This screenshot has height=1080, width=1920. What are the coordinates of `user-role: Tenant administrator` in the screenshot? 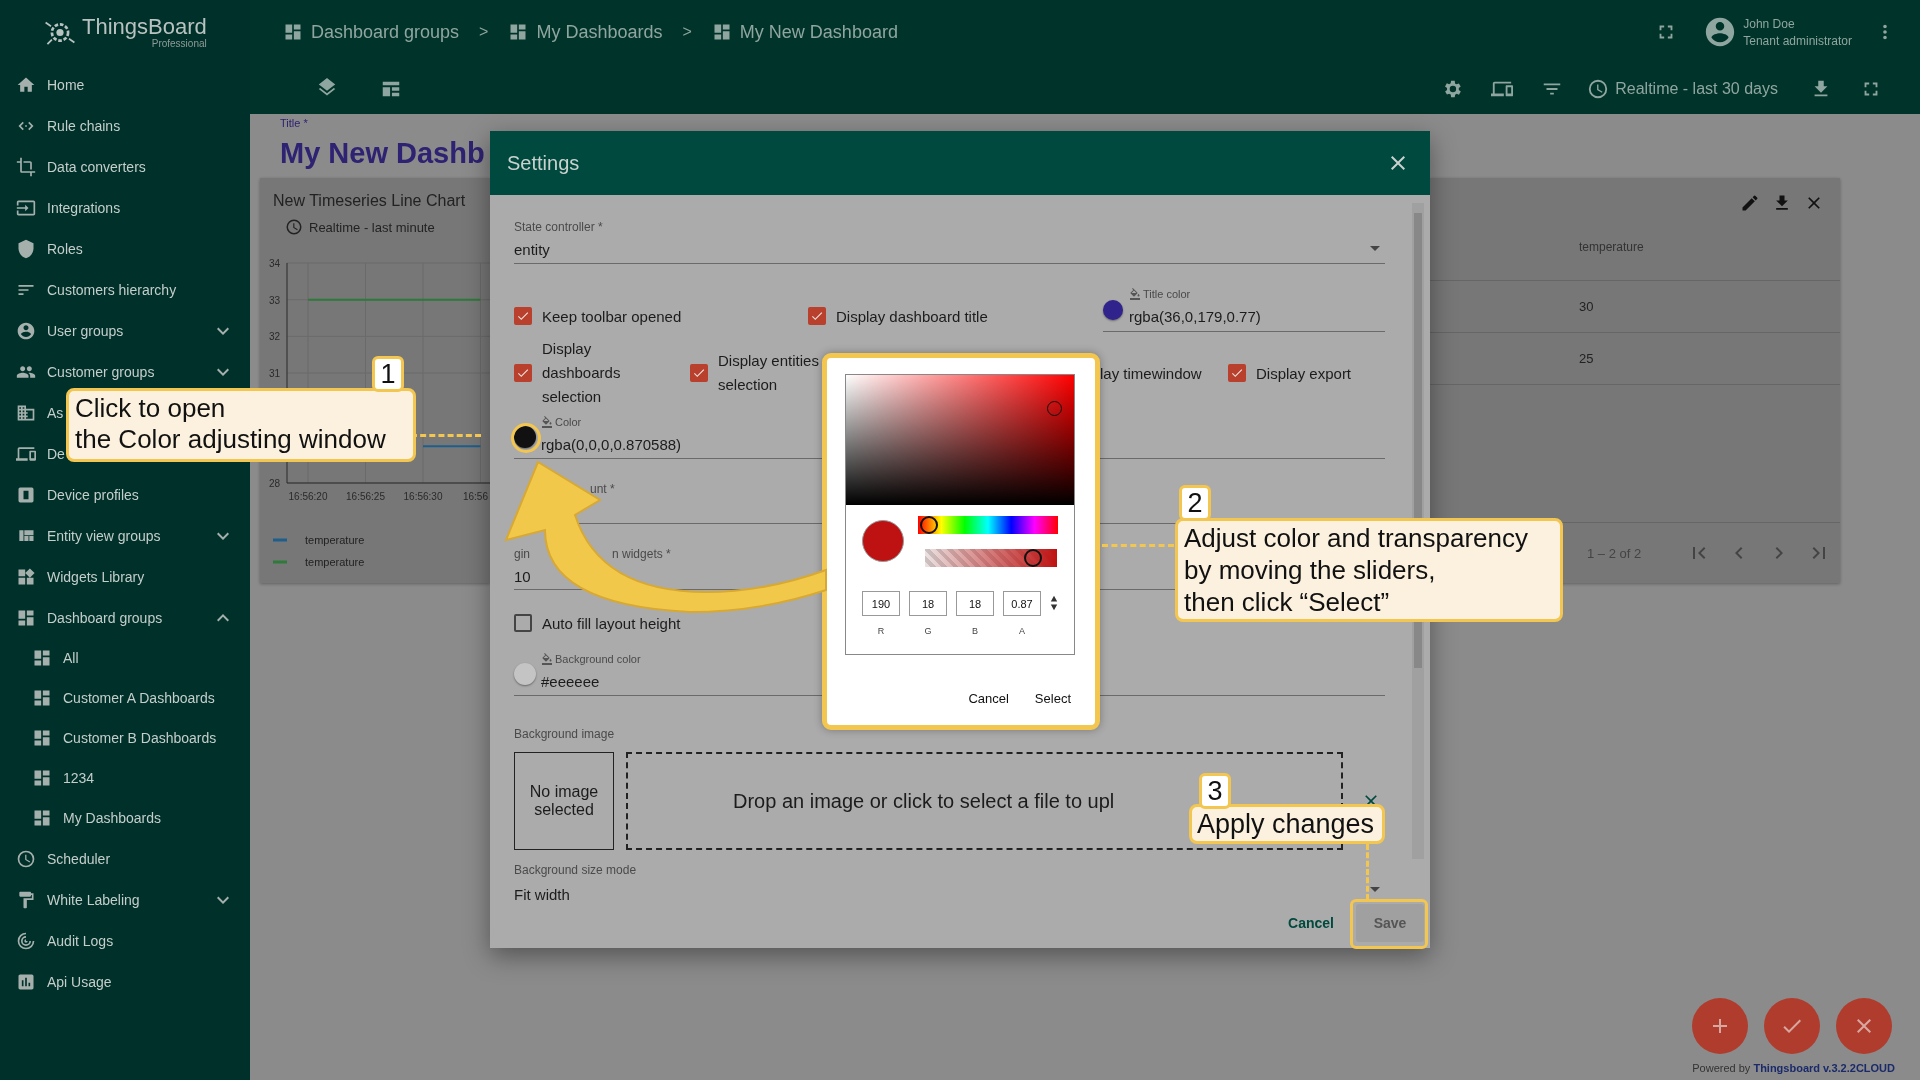 It's located at (1797, 40).